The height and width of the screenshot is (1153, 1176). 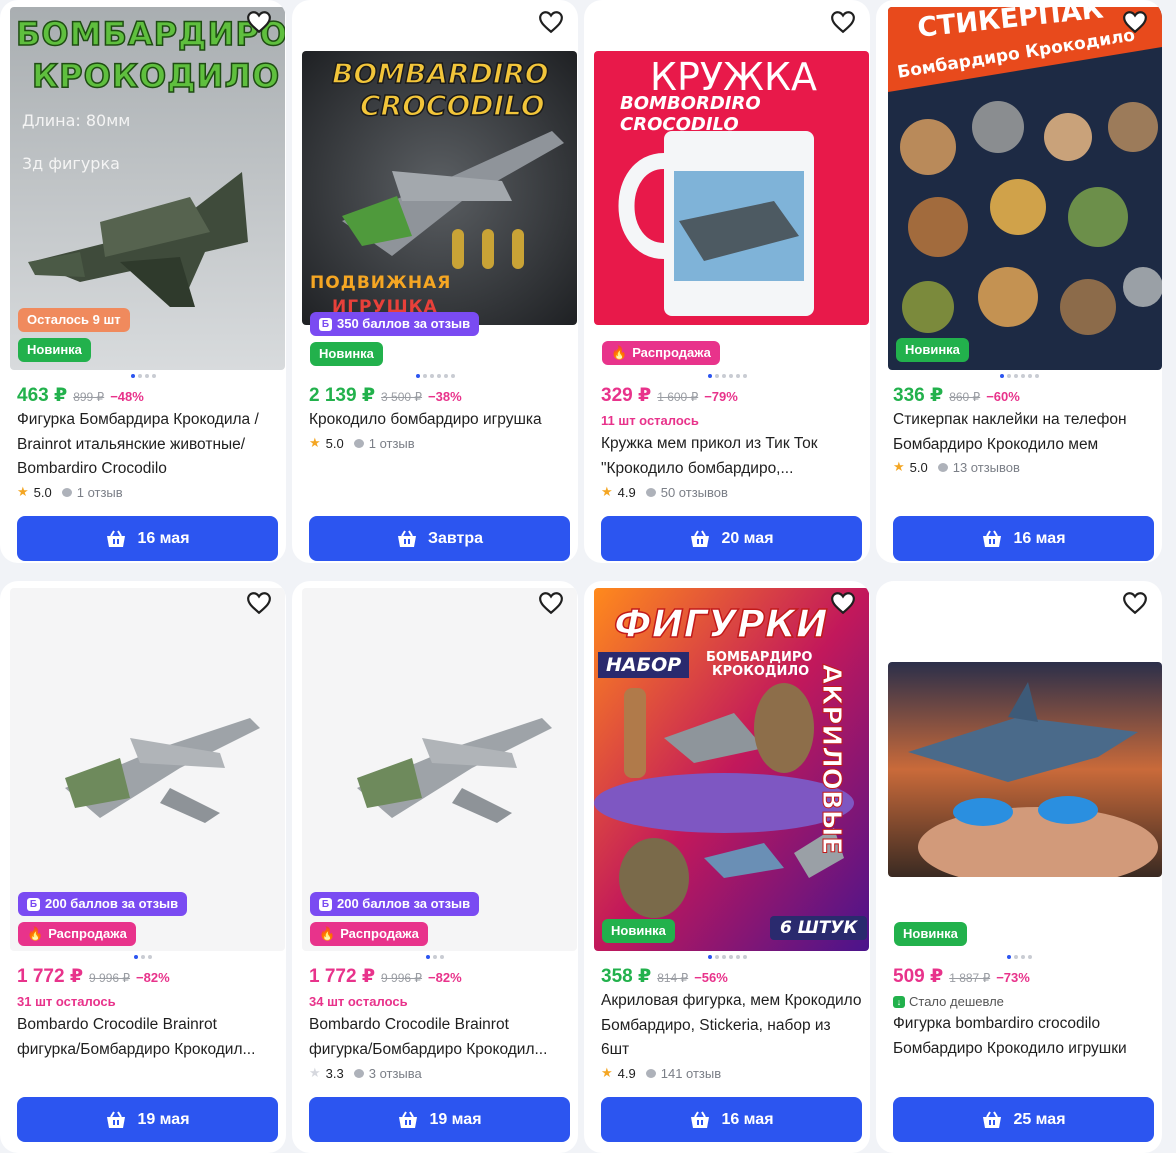 What do you see at coordinates (103, 904) in the screenshot?
I see `bonus-badge: Б 200 баллов за отзыв` at bounding box center [103, 904].